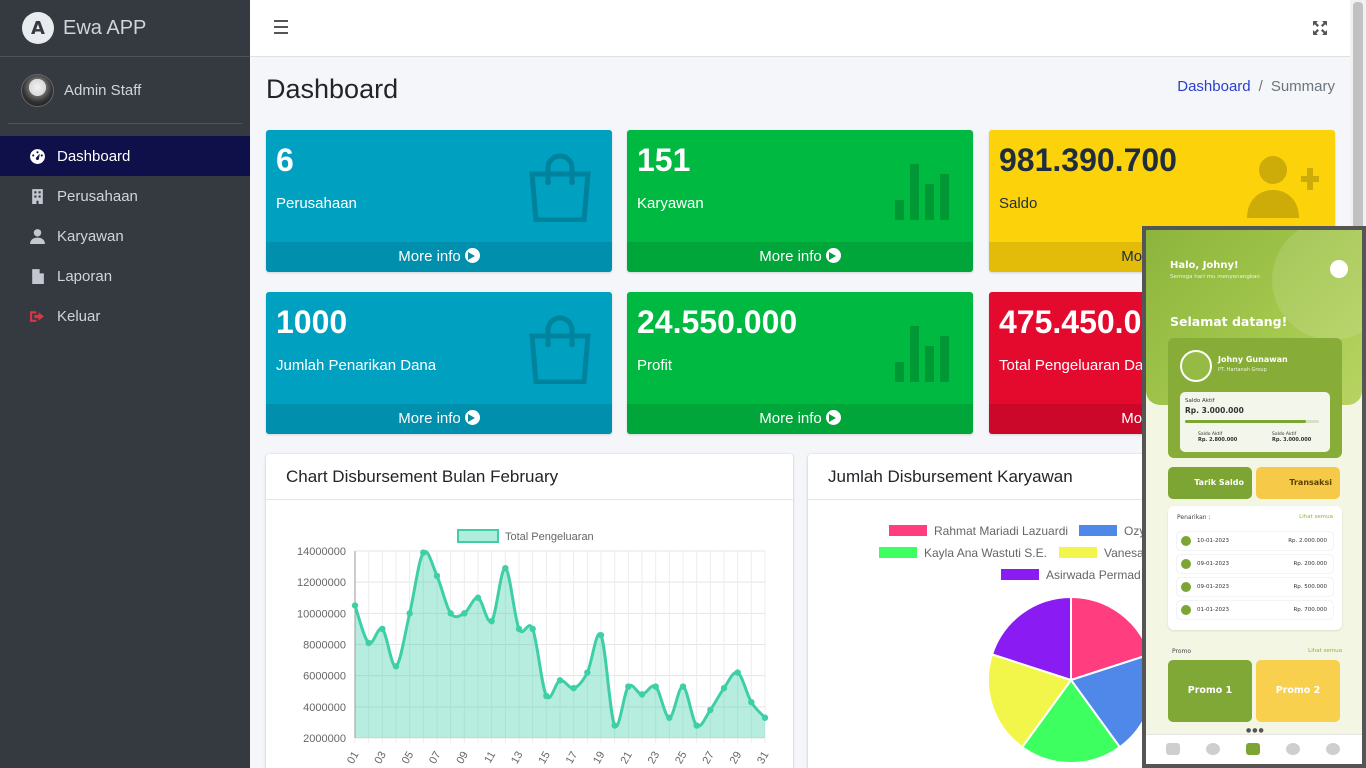 The height and width of the screenshot is (768, 1366). What do you see at coordinates (1310, 610) in the screenshot?
I see `row-amount: Rp. 700.000` at bounding box center [1310, 610].